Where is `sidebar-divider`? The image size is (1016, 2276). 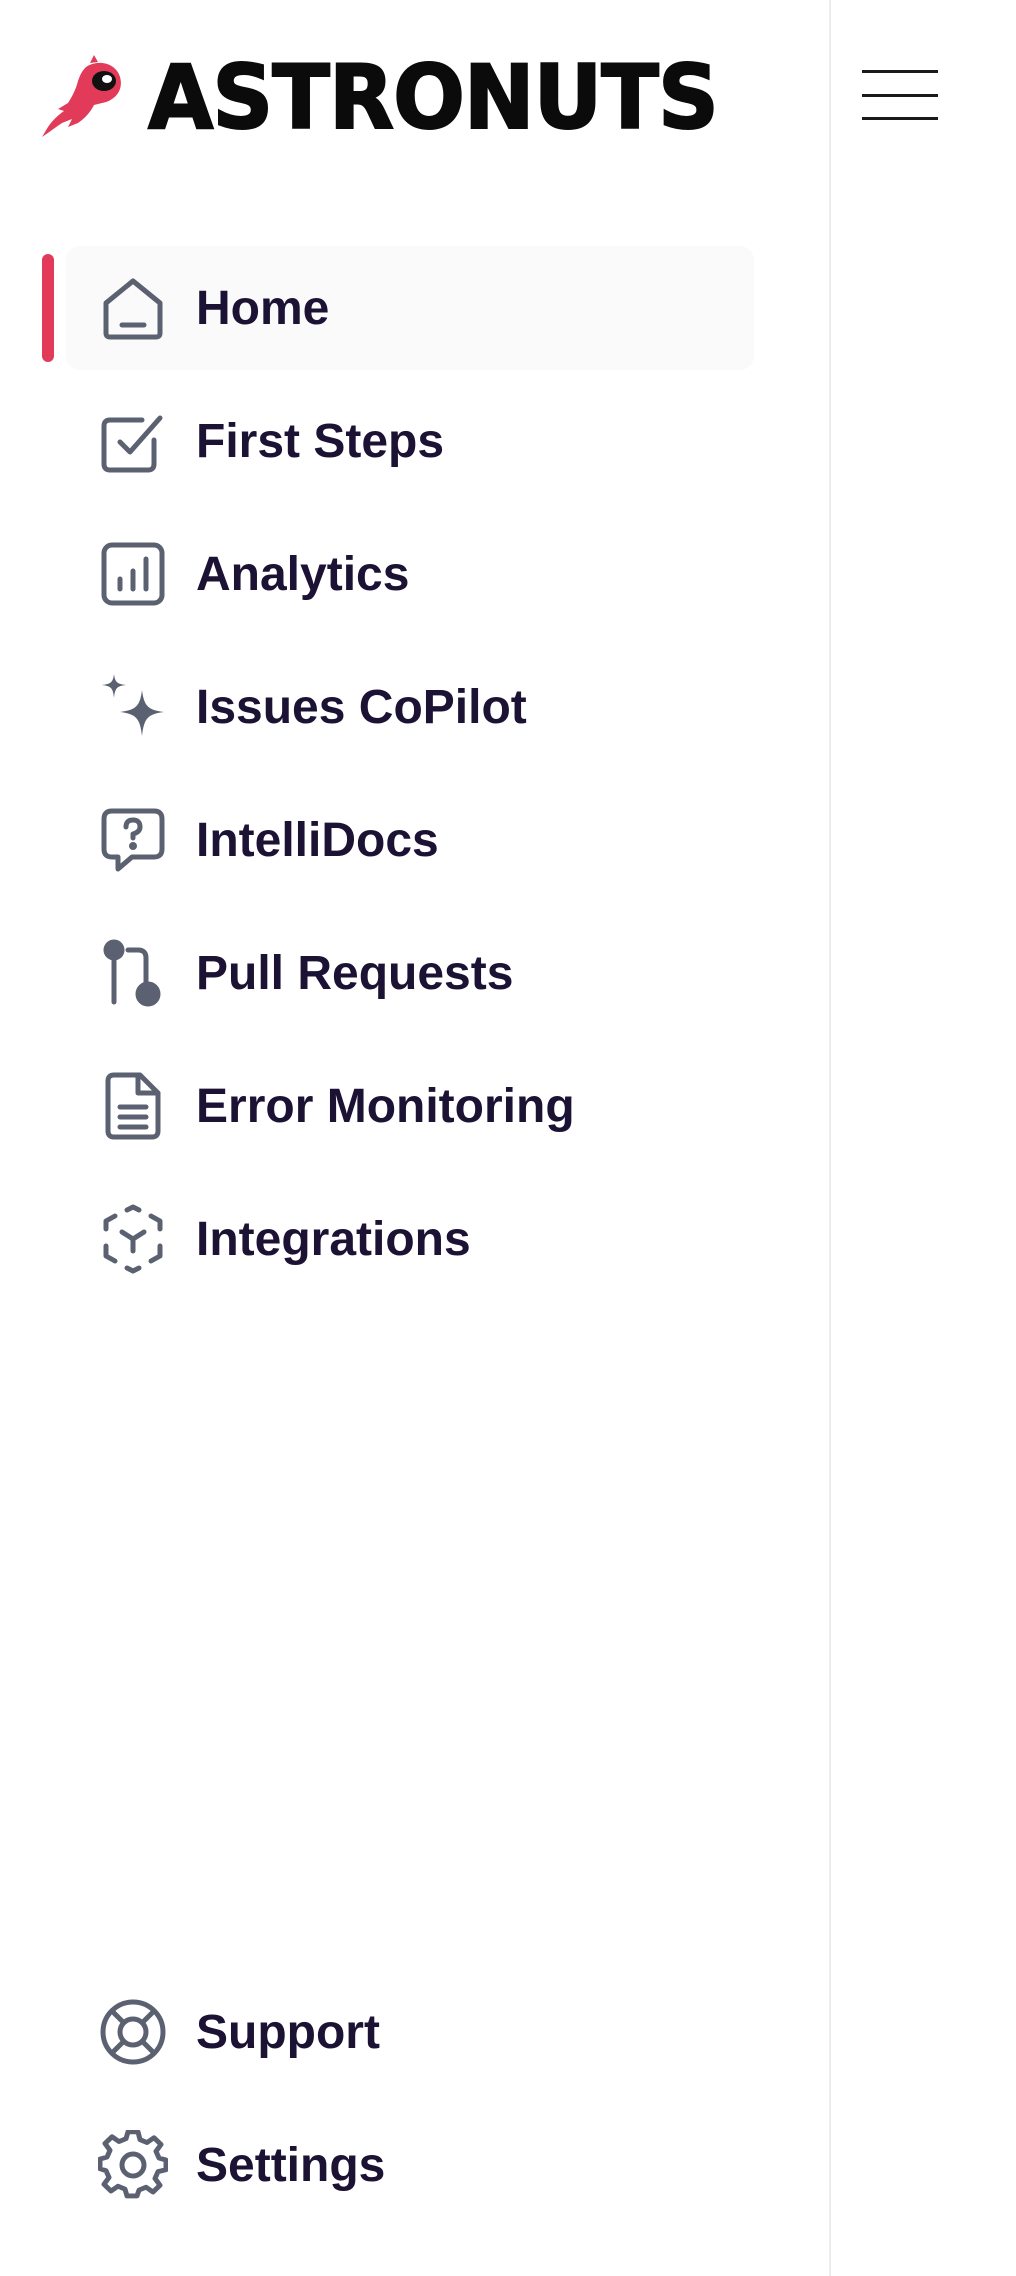
sidebar-divider is located at coordinates (830, 1138).